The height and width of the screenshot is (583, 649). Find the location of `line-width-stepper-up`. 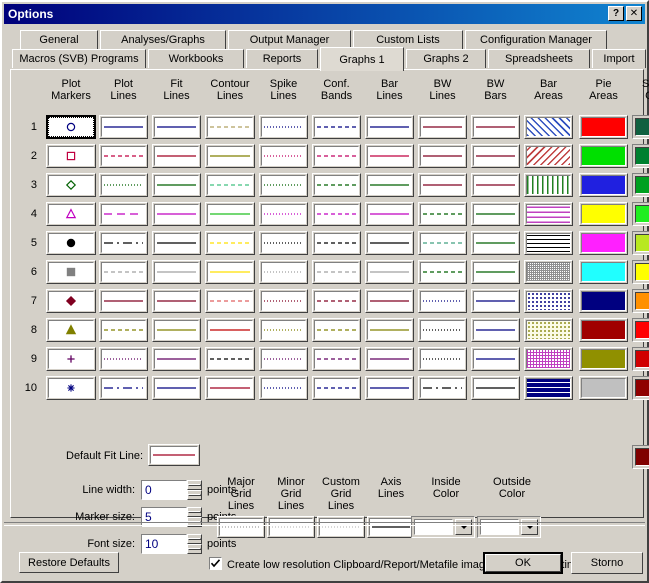

line-width-stepper-up is located at coordinates (194, 485).